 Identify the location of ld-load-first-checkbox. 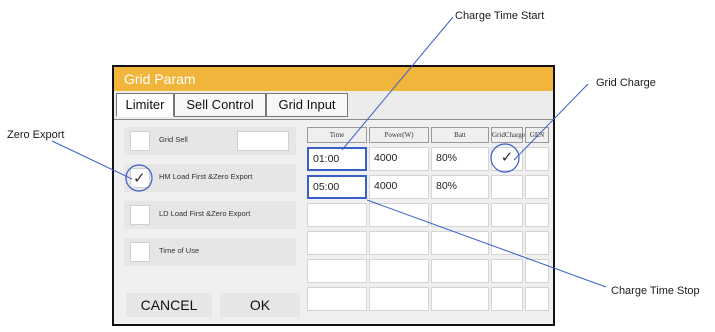
(140, 215).